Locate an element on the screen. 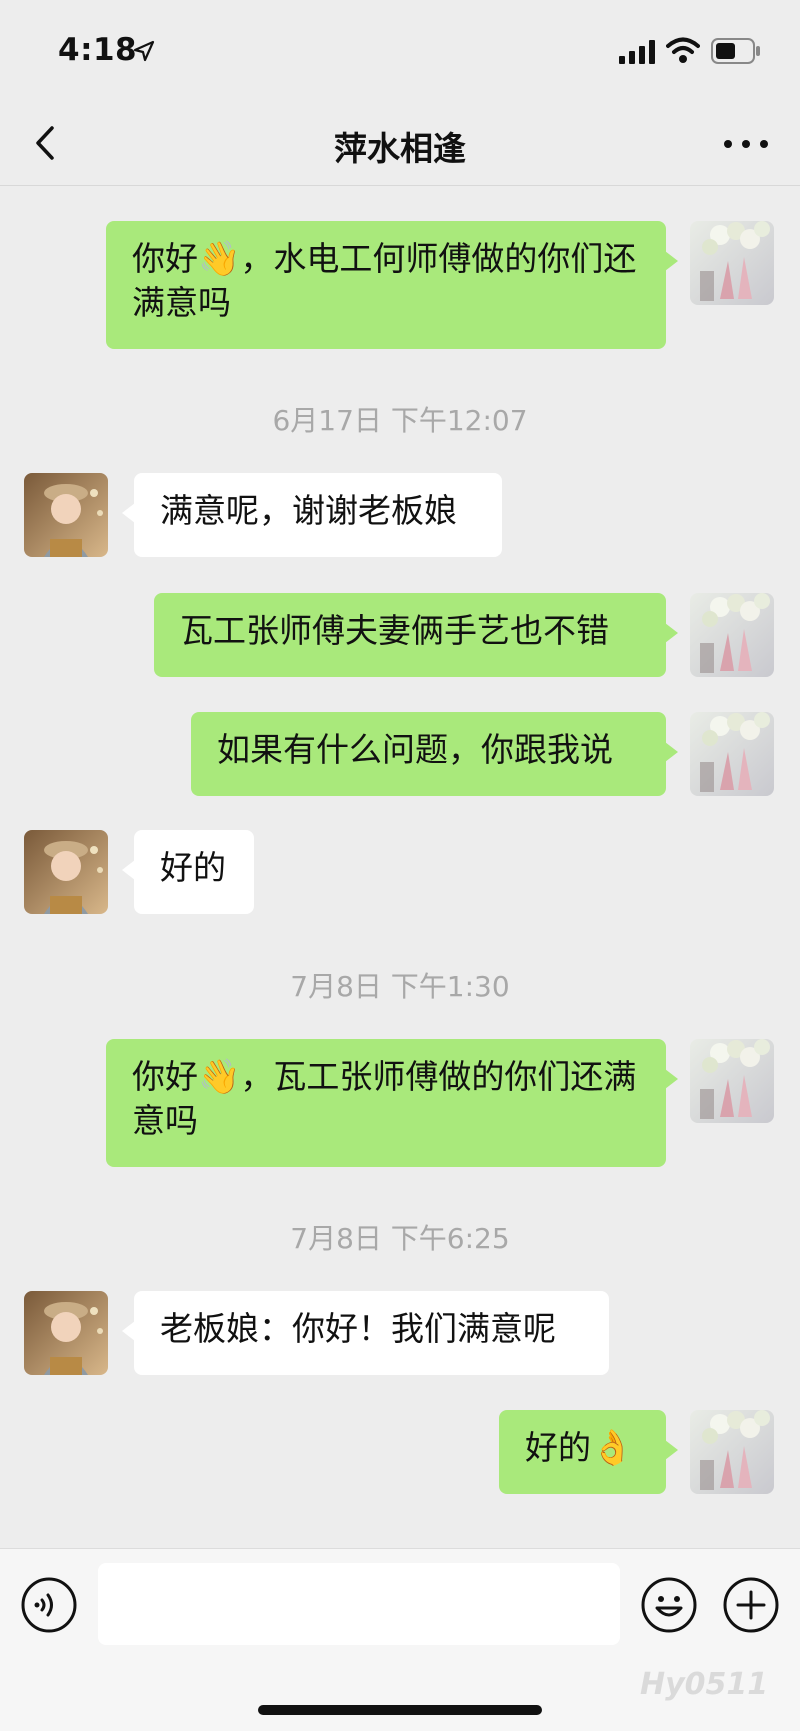 This screenshot has height=1731, width=800. message-row: 好的👌 is located at coordinates (400, 1453).